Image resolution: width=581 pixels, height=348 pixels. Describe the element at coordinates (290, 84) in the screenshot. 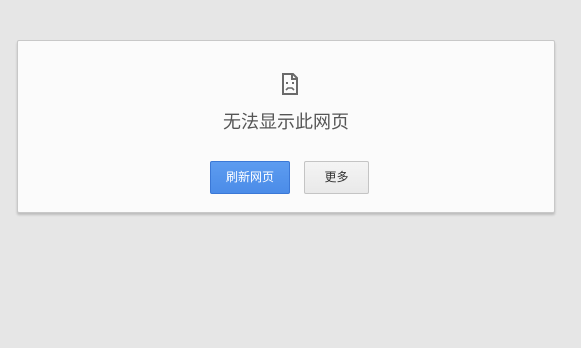

I see `sad-page-icon` at that location.